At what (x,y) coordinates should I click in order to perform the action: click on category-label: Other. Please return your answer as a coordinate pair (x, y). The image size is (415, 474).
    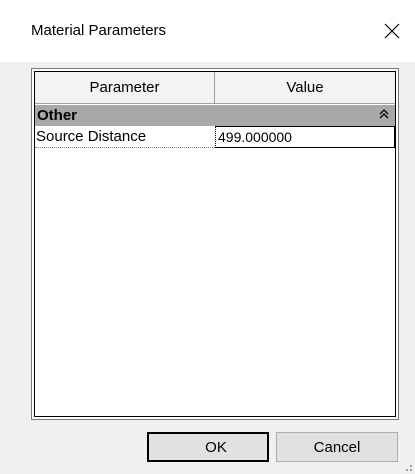
    Looking at the image, I should click on (57, 115).